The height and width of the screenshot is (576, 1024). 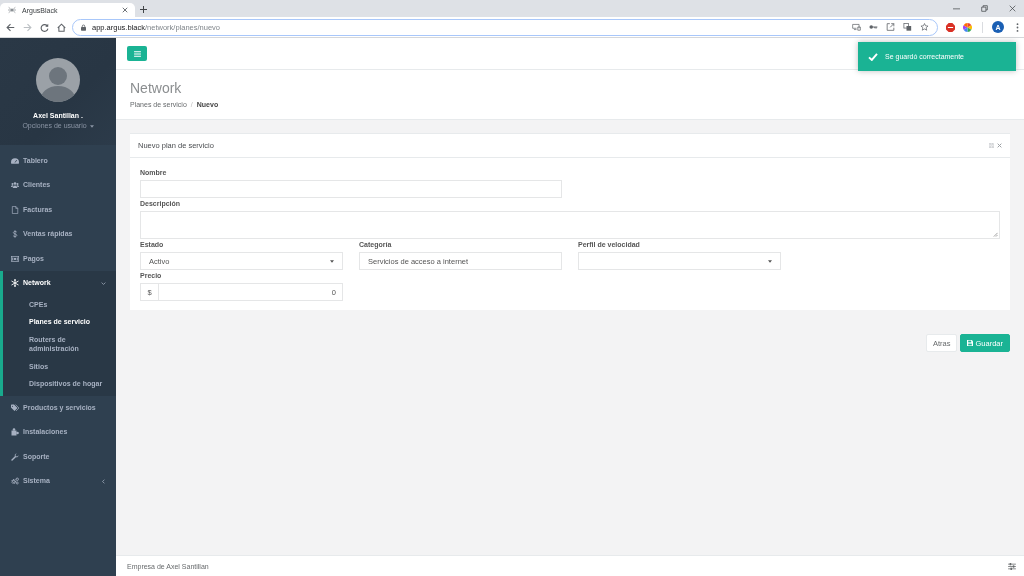 I want to click on lock-icon, so click(x=83, y=27).